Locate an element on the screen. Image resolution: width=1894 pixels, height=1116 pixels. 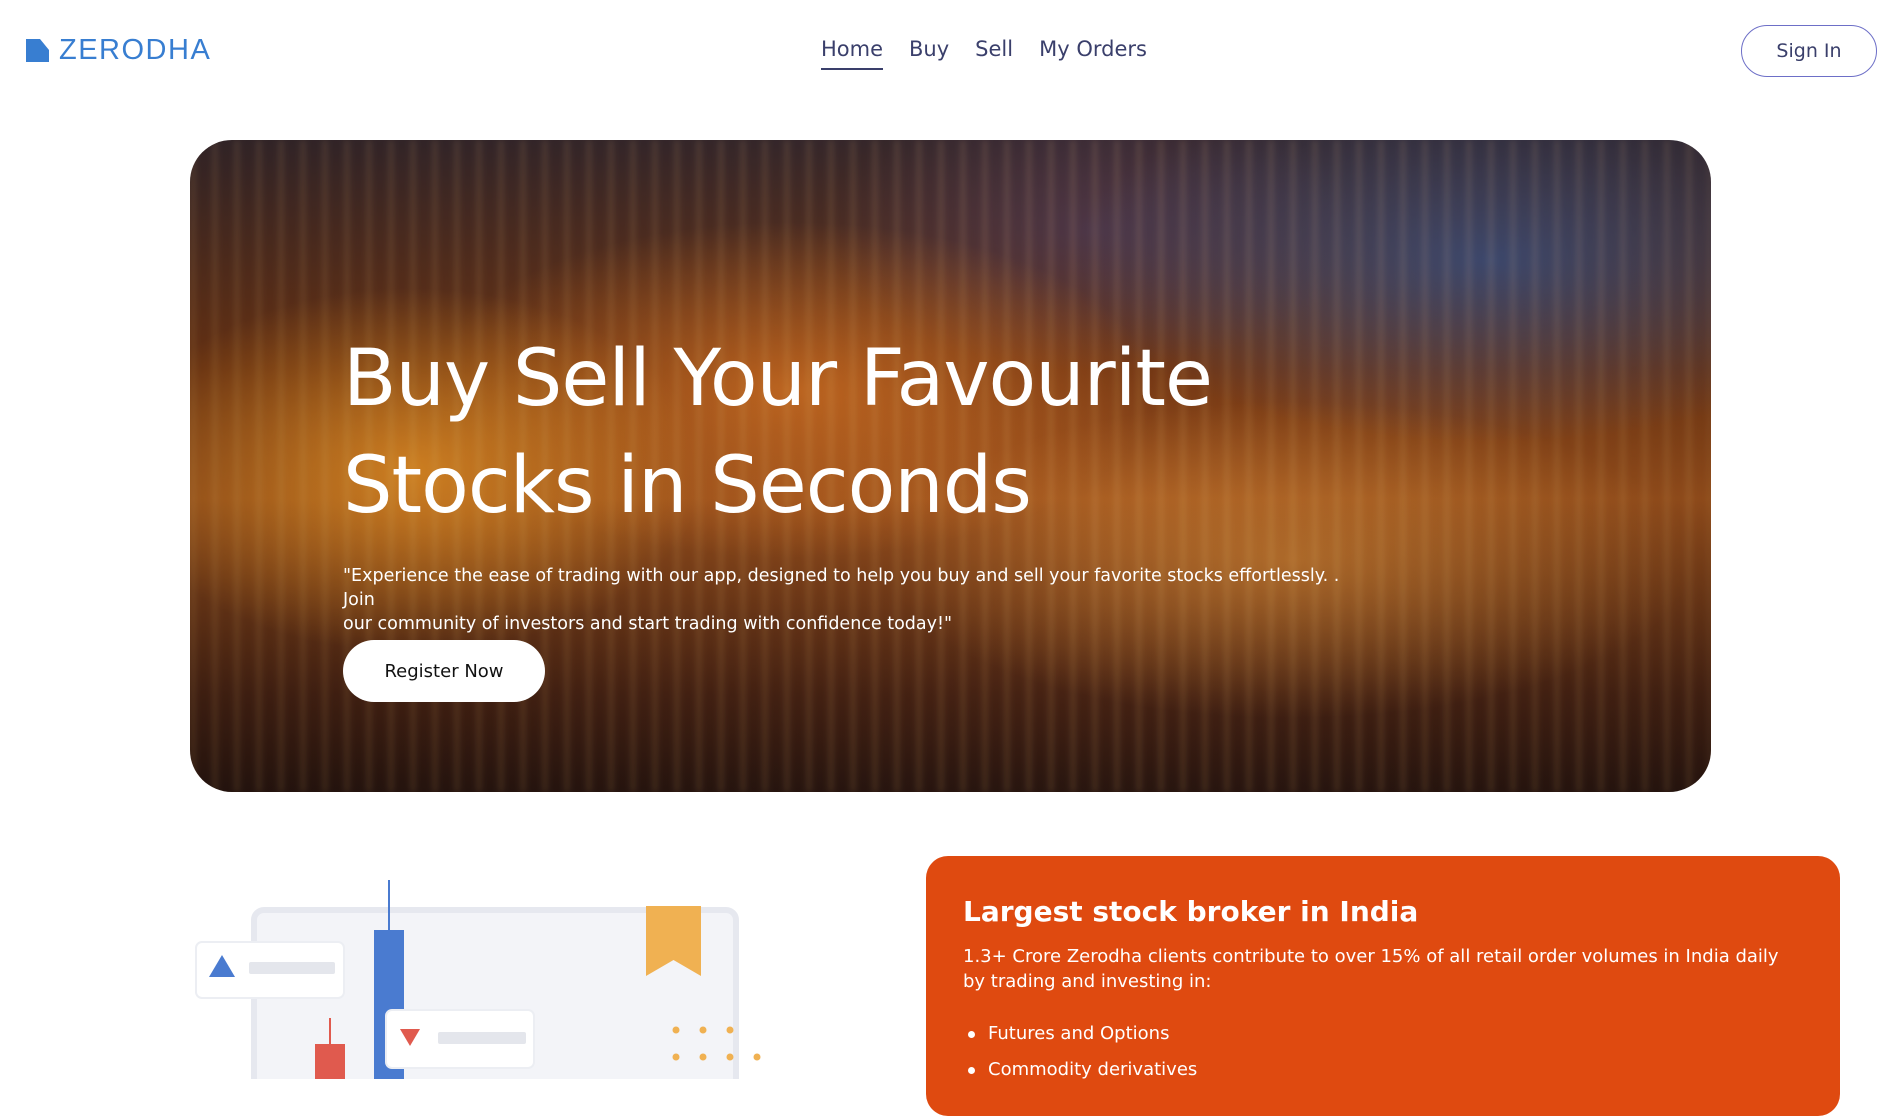
down-indicator-bar is located at coordinates (482, 1038).